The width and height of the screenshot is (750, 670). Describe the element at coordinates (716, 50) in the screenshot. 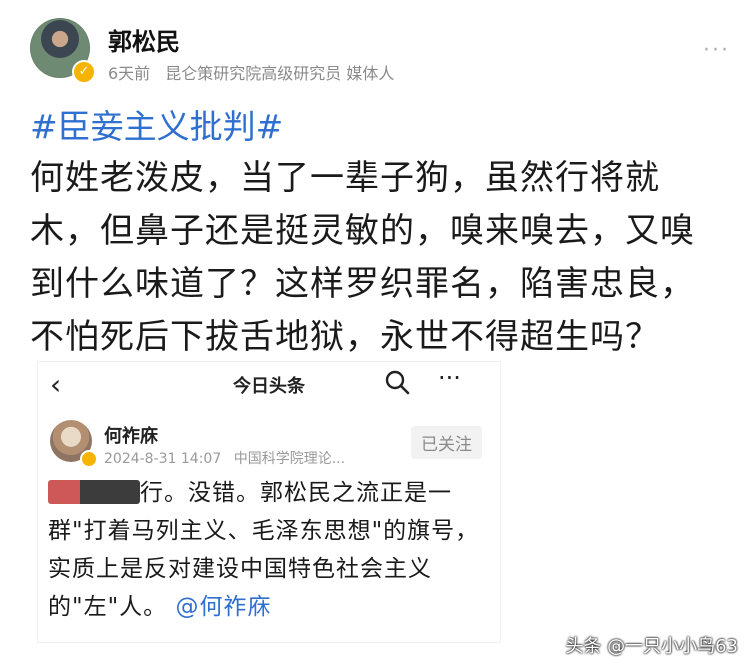

I see `more-icon: ···` at that location.